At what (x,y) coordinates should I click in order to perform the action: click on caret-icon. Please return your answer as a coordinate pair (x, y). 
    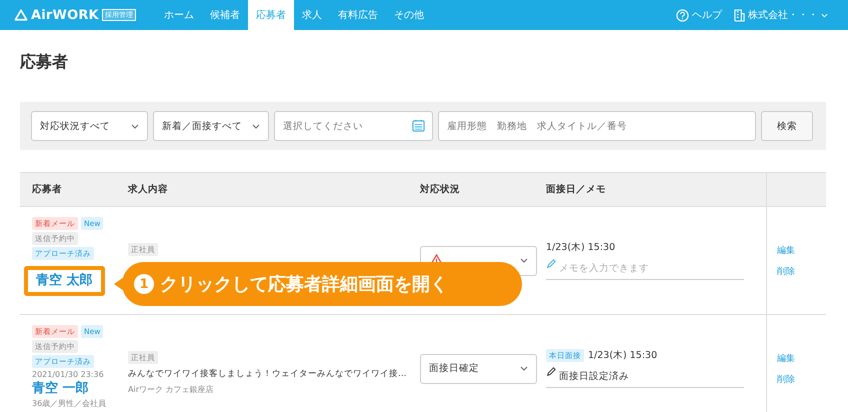
    Looking at the image, I should click on (824, 15).